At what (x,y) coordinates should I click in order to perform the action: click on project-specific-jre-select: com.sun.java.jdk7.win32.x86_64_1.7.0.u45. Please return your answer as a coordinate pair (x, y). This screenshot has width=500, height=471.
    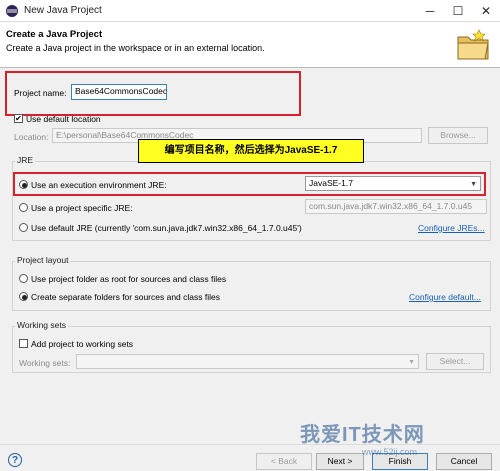
    Looking at the image, I should click on (396, 206).